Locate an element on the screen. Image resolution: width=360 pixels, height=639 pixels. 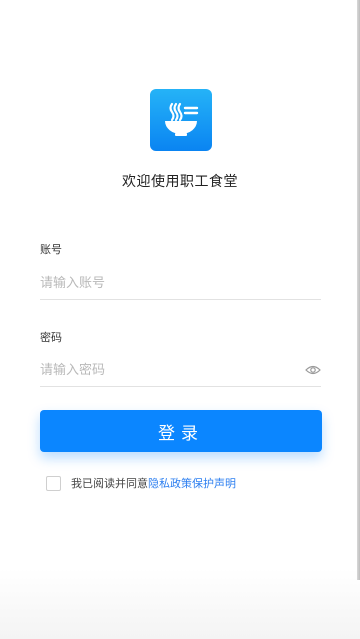
password-input is located at coordinates (170, 370).